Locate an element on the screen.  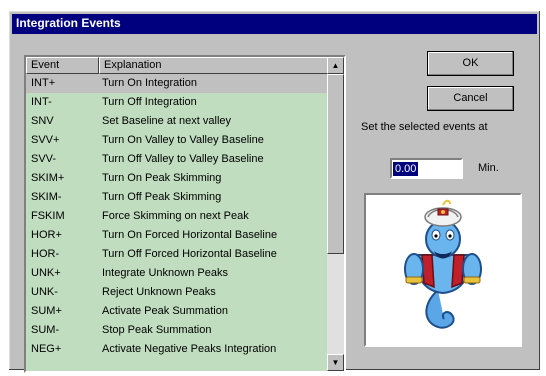
event-code: HOR- is located at coordinates (45, 254).